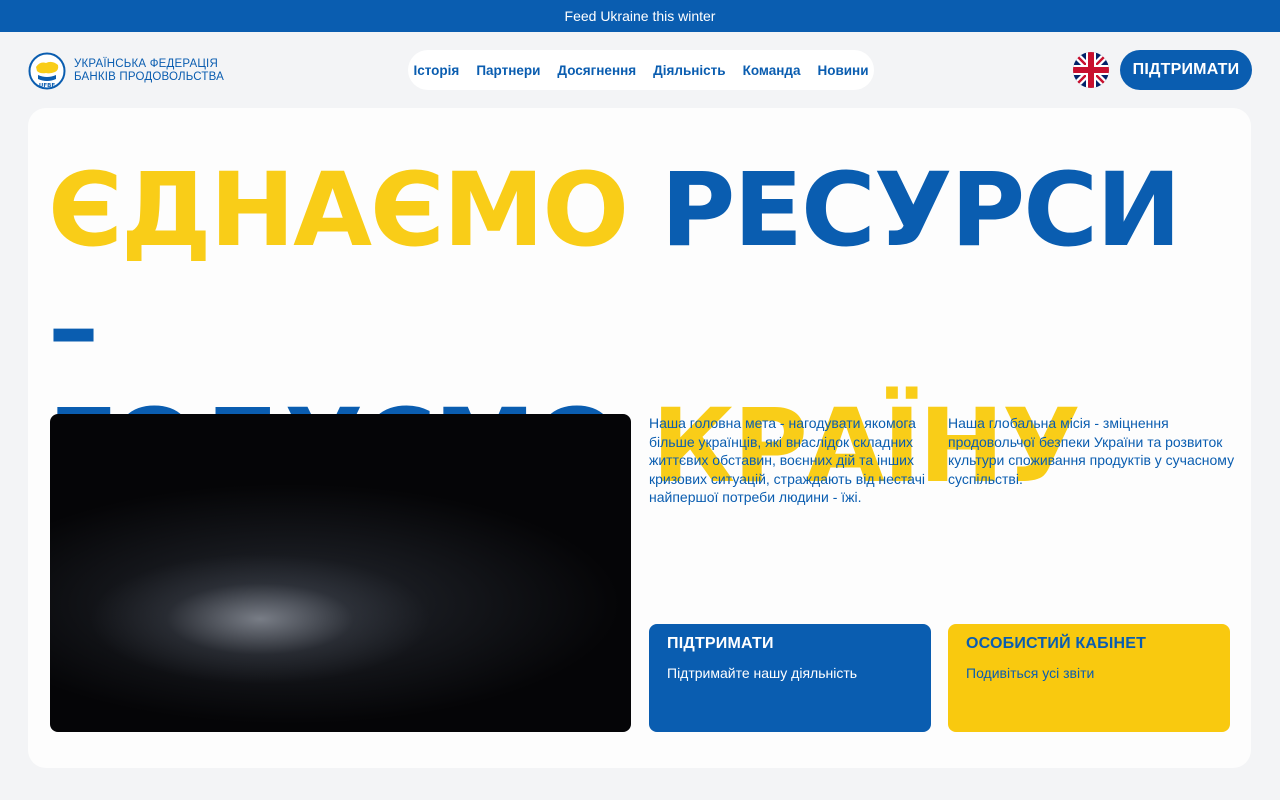 Image resolution: width=1280 pixels, height=800 pixels. I want to click on nav-item-partners: Партнери, so click(508, 70).